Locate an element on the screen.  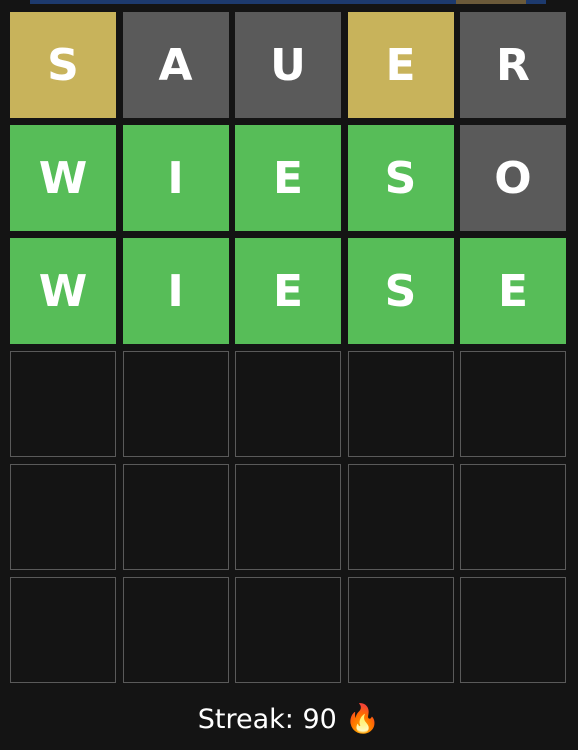
streak-display: Streak: 90 🔥 is located at coordinates (289, 718).